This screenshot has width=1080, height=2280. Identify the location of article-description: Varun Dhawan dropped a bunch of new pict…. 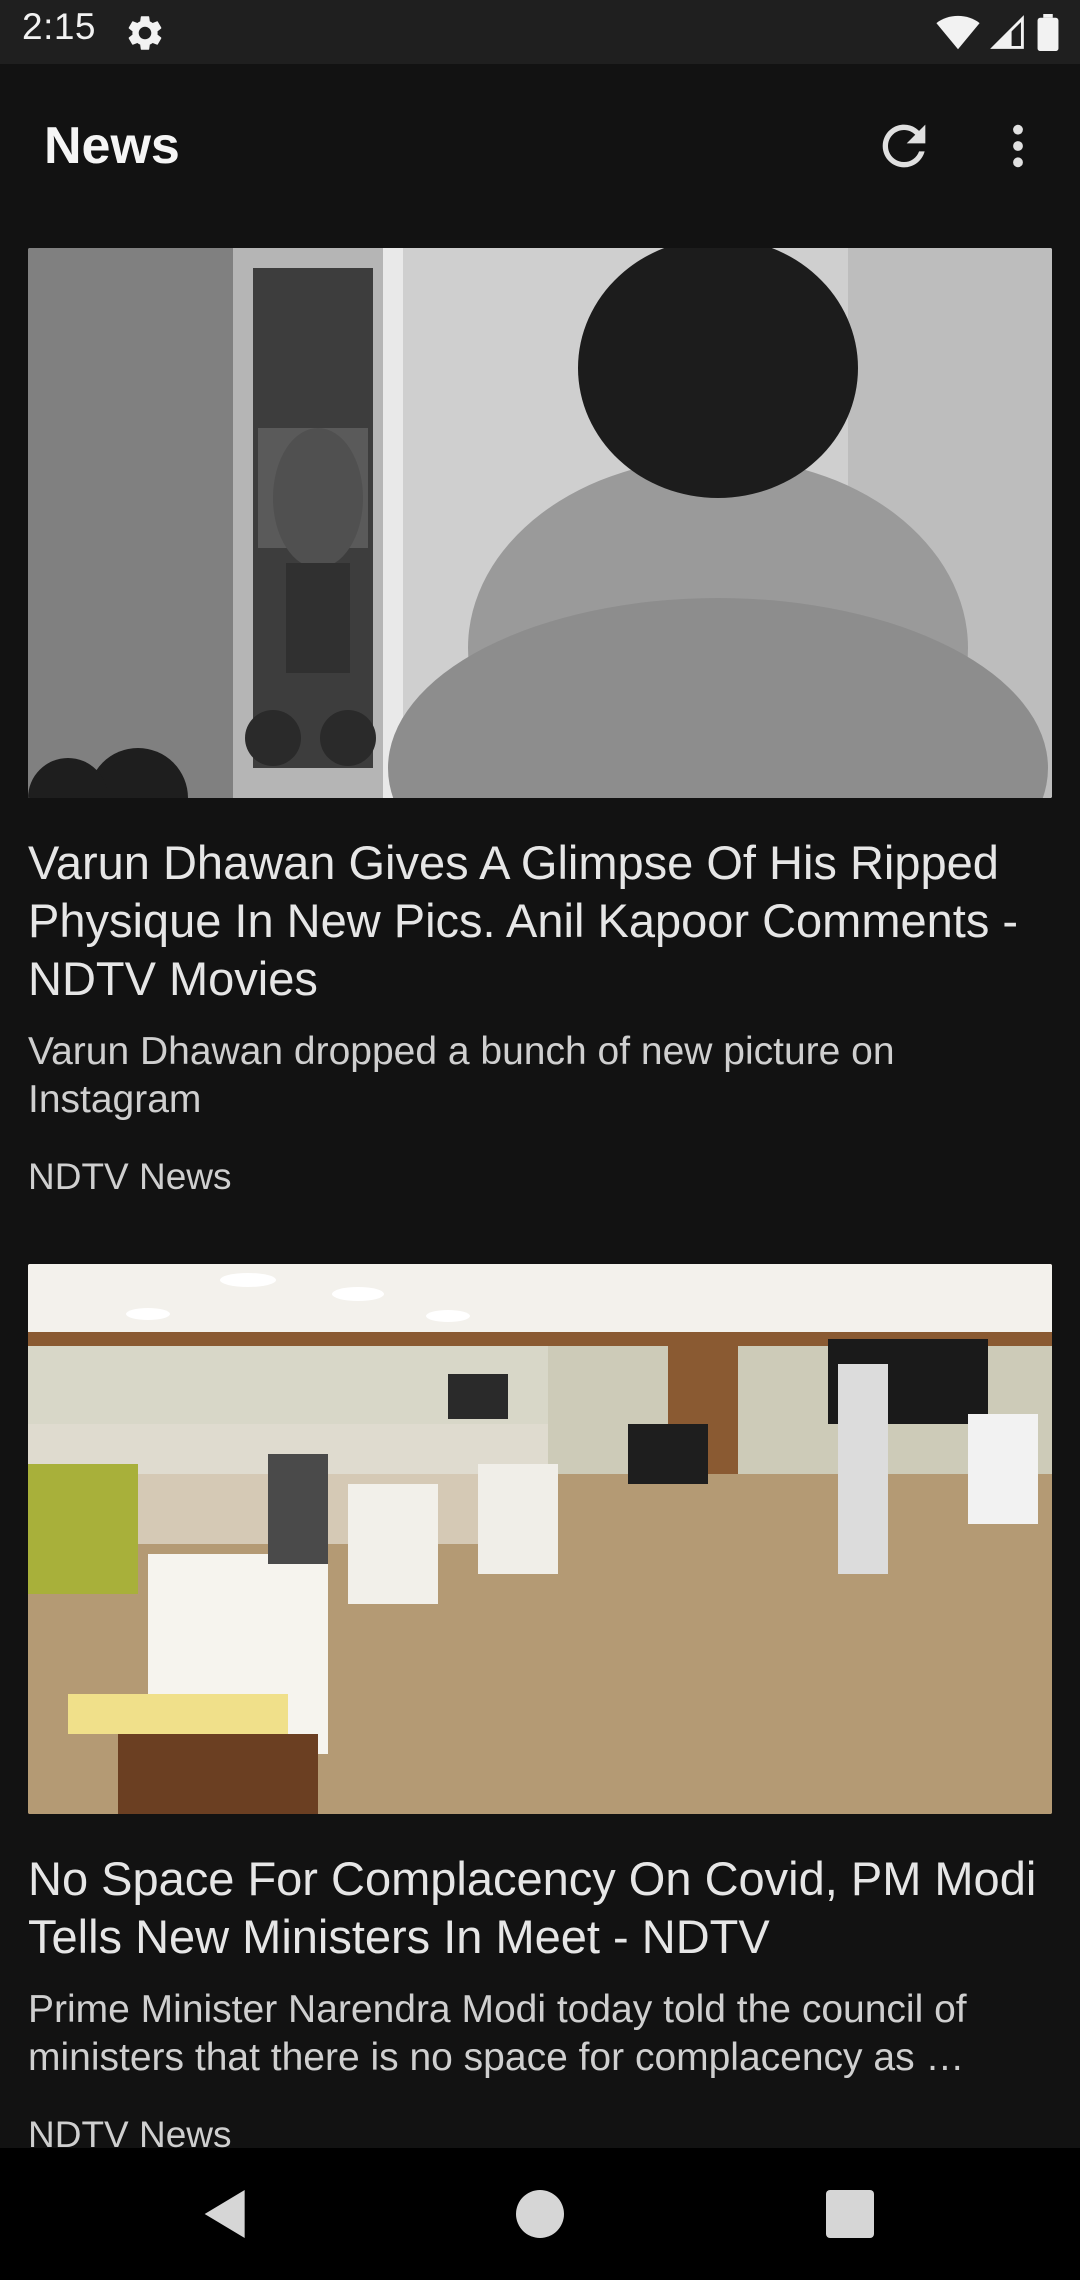
(461, 1075).